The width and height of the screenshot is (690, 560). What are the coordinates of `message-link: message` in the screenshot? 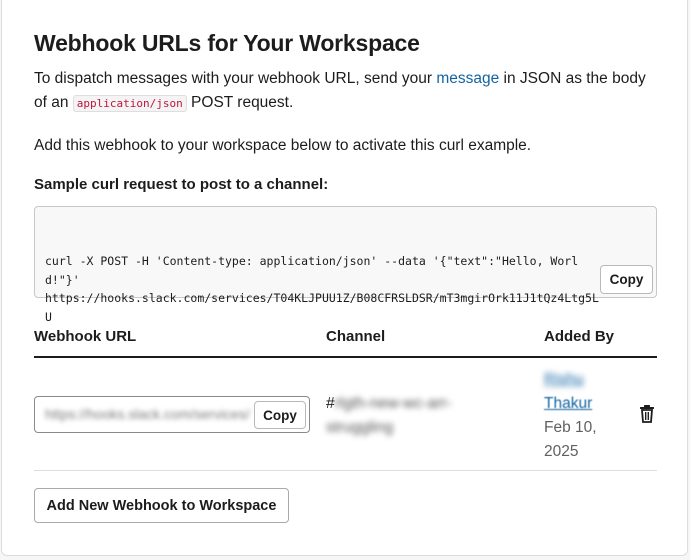 It's located at (467, 78).